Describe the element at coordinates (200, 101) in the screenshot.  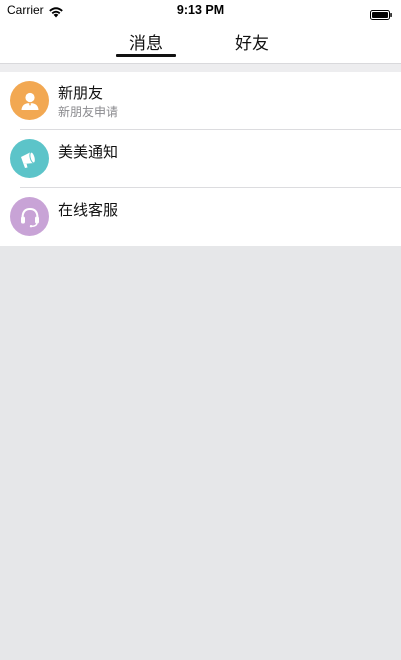
I see `list-item-new-friends: 新朋友 新朋友申请` at that location.